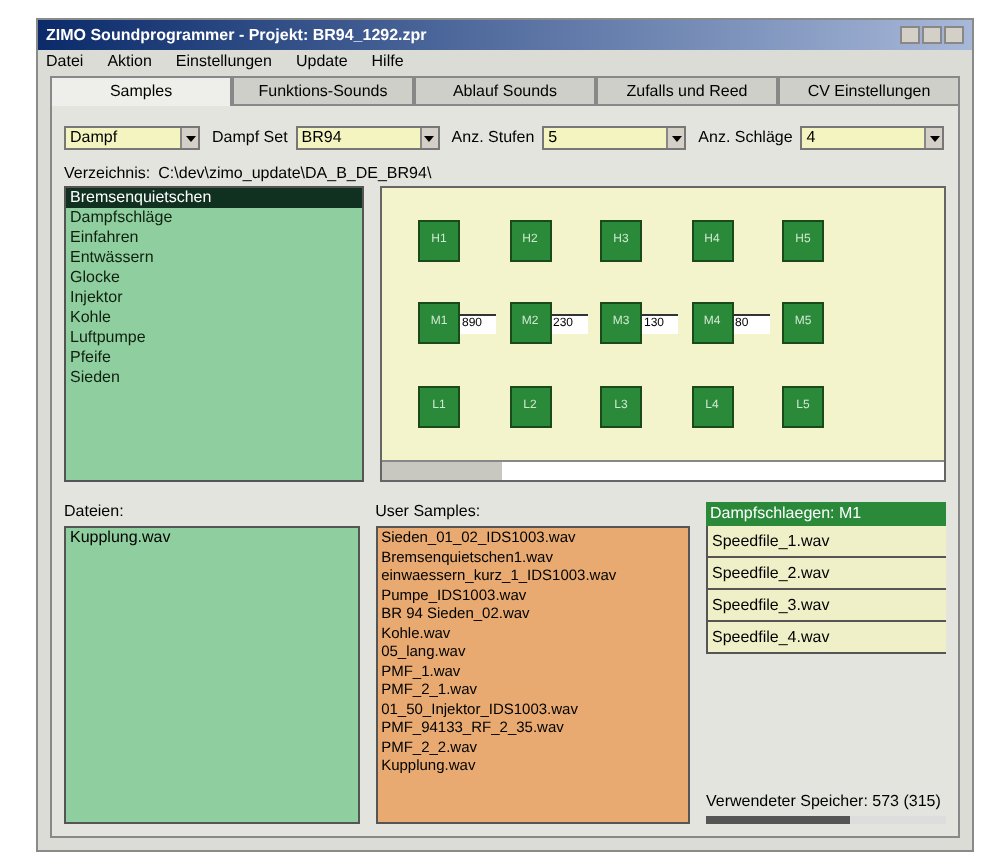 The image size is (990, 864). Describe the element at coordinates (214, 278) in the screenshot. I see `category-item: Glocke` at that location.